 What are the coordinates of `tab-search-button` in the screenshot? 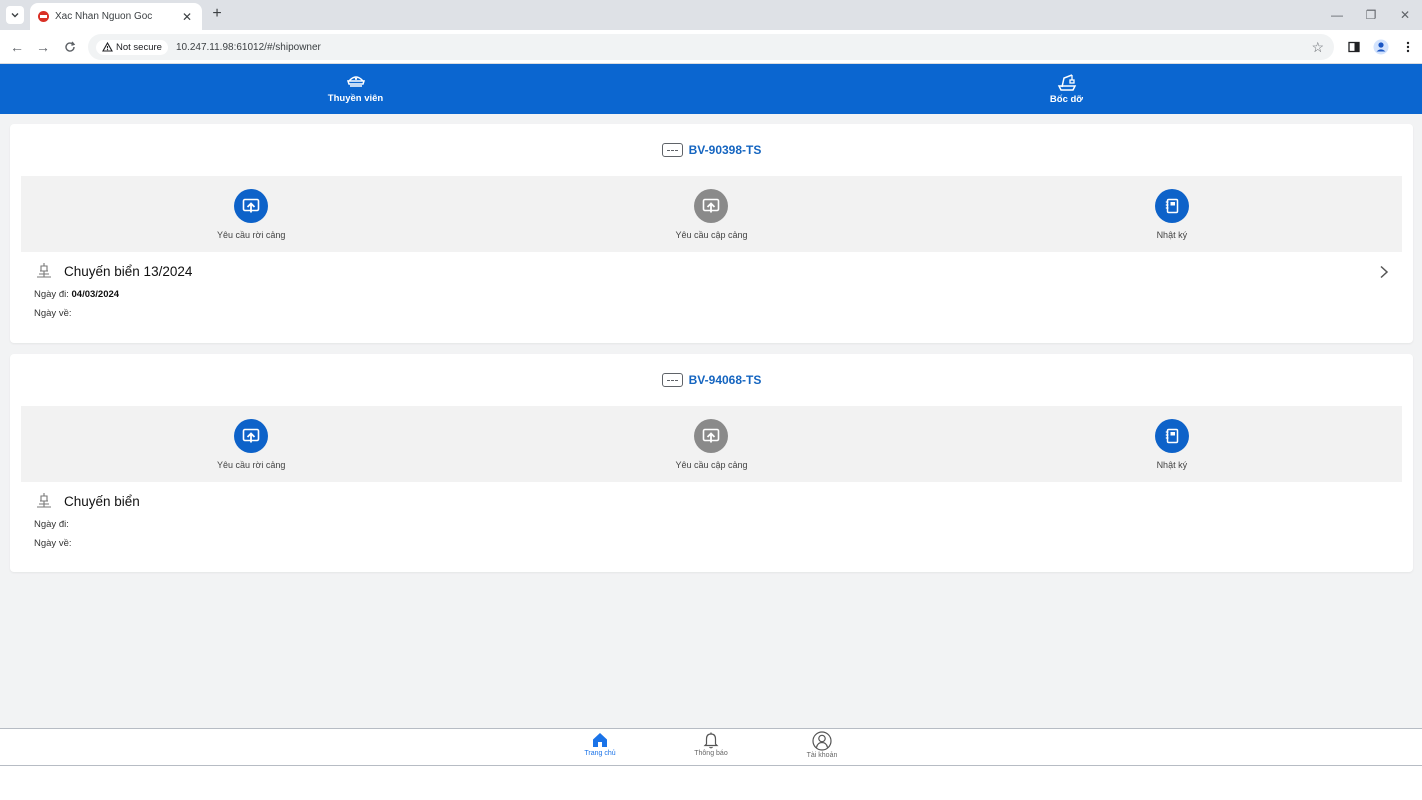 It's located at (15, 15).